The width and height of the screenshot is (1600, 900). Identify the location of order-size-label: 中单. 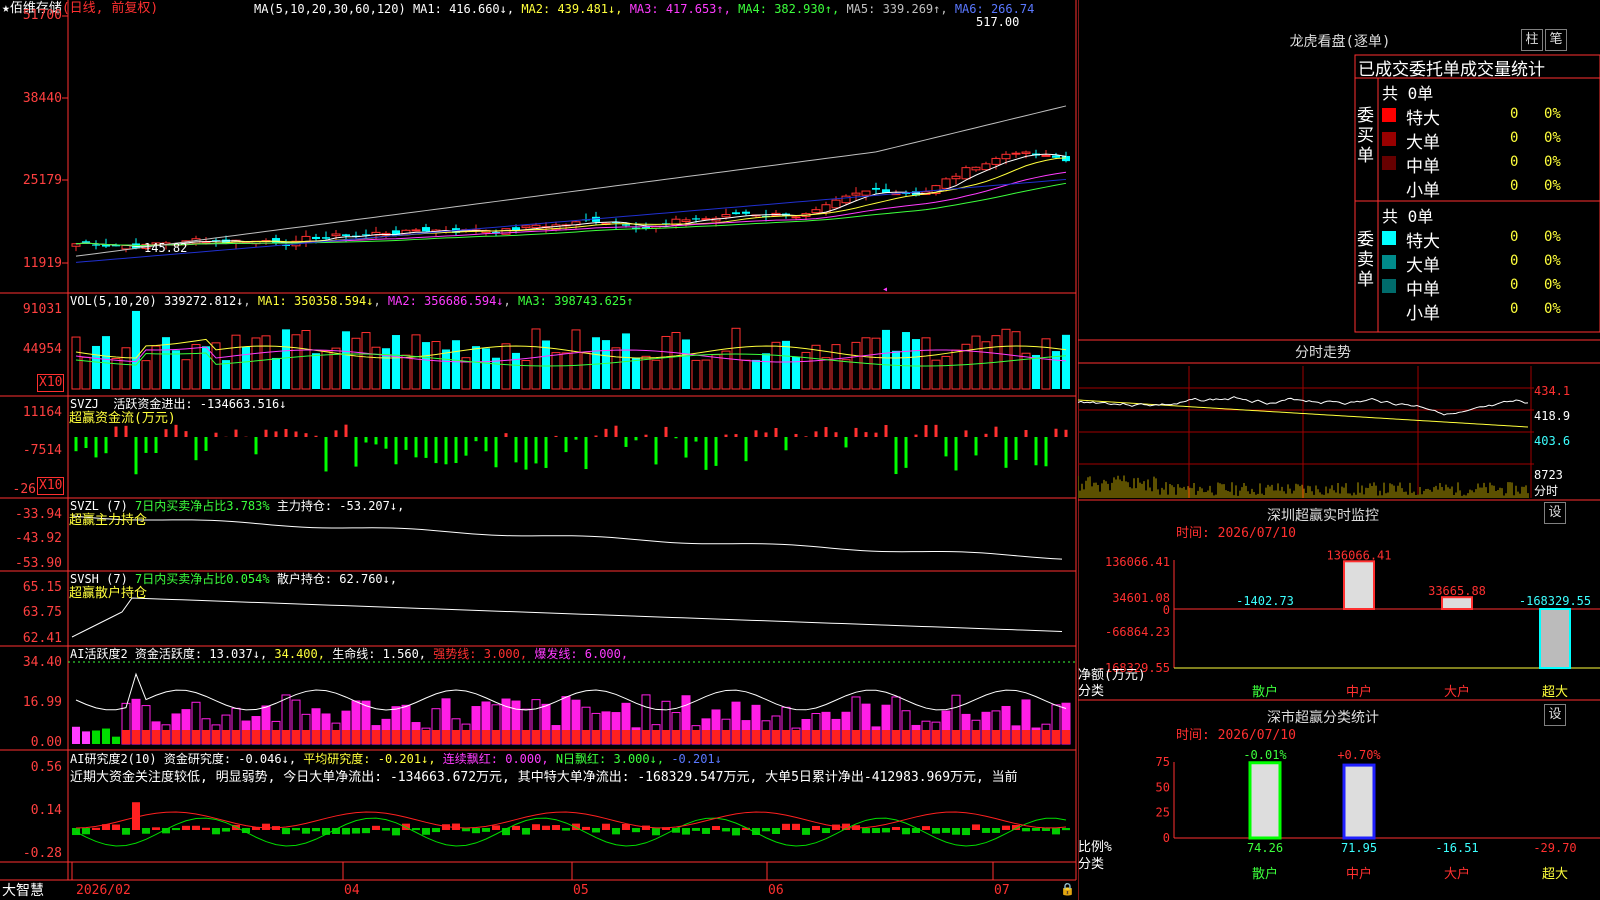
(1423, 167).